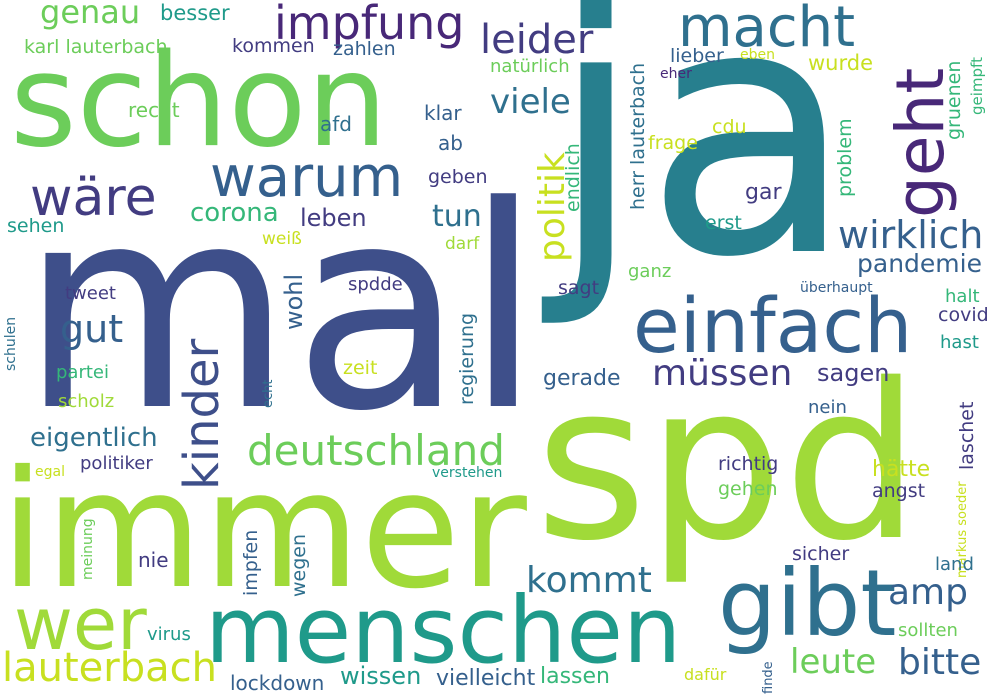 This screenshot has height=700, width=1000. Describe the element at coordinates (268, 393) in the screenshot. I see `word-echt: echt` at that location.